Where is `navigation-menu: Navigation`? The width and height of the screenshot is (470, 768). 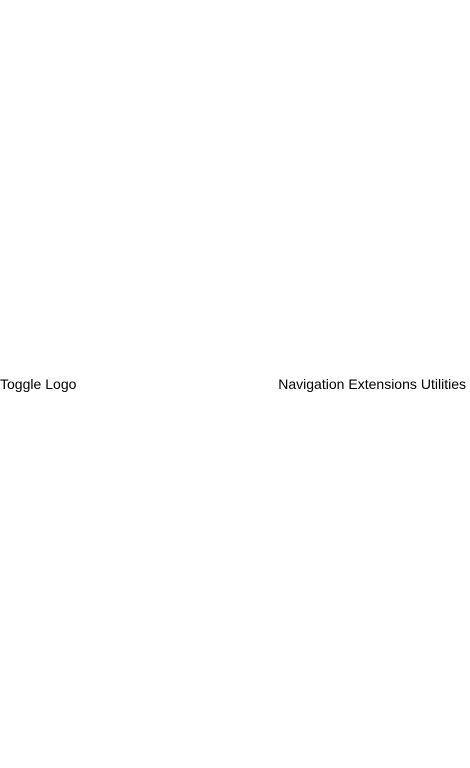
navigation-menu: Navigation is located at coordinates (311, 384).